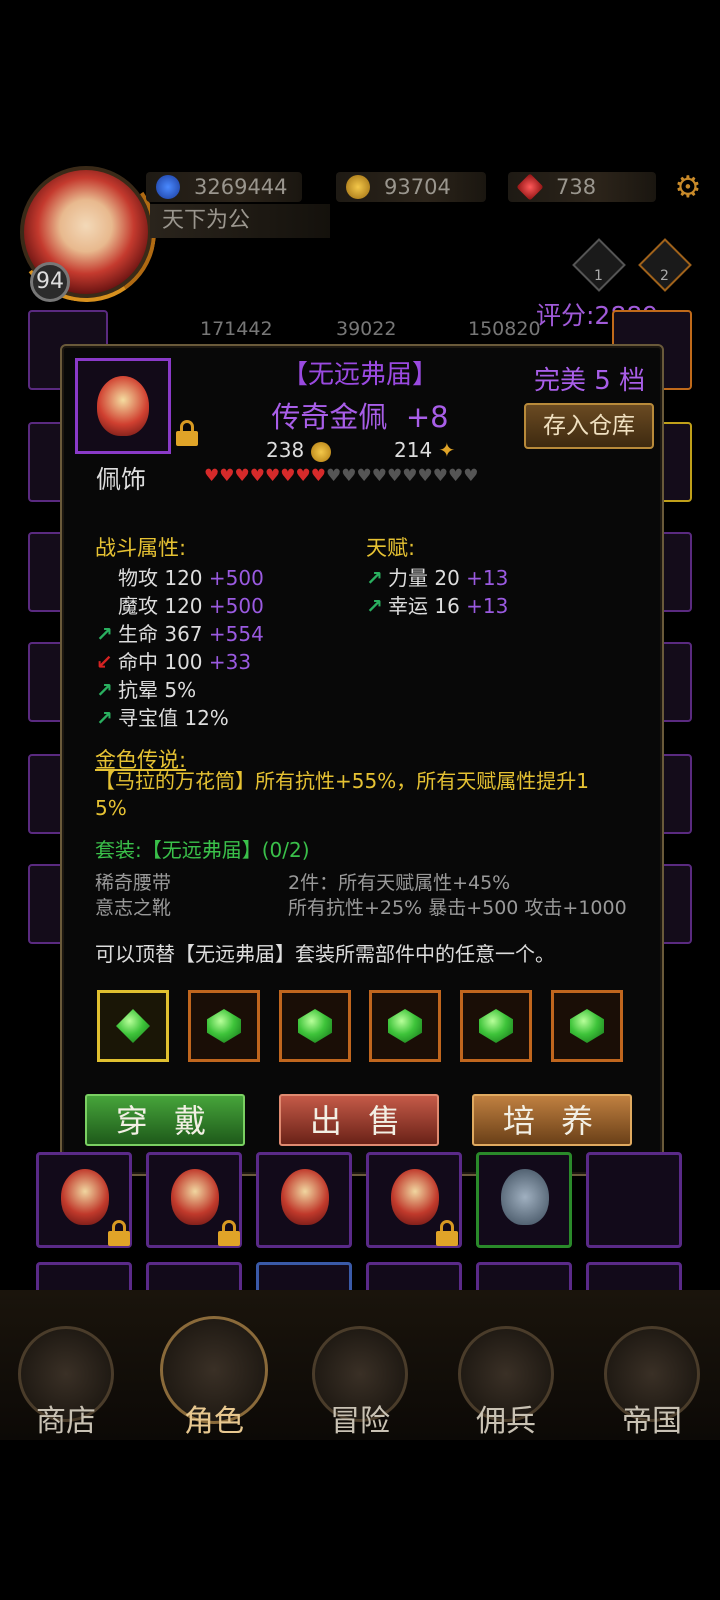 The image size is (720, 1600). What do you see at coordinates (165, 1120) in the screenshot?
I see `equip-button: 穿 戴` at bounding box center [165, 1120].